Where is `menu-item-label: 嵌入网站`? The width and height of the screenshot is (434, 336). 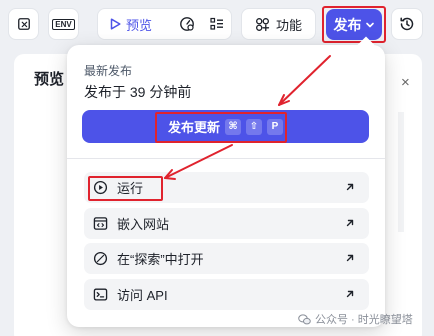 menu-item-label: 嵌入网站 is located at coordinates (143, 224).